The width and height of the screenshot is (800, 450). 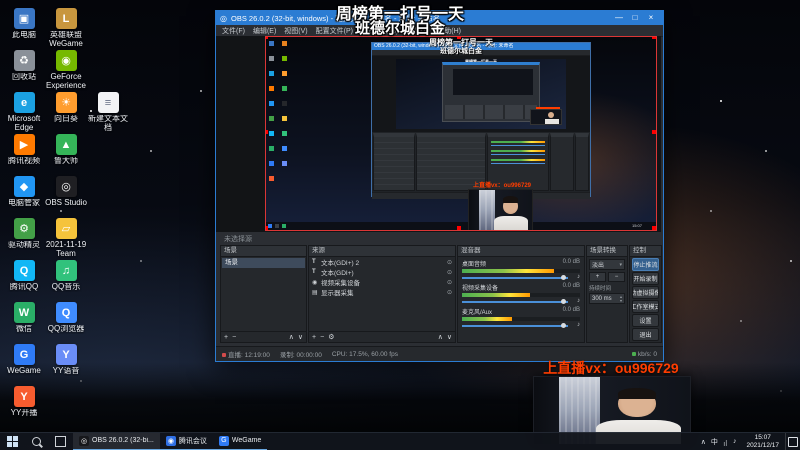 What do you see at coordinates (616, 277) in the screenshot?
I see `remove-transition-button: −` at bounding box center [616, 277].